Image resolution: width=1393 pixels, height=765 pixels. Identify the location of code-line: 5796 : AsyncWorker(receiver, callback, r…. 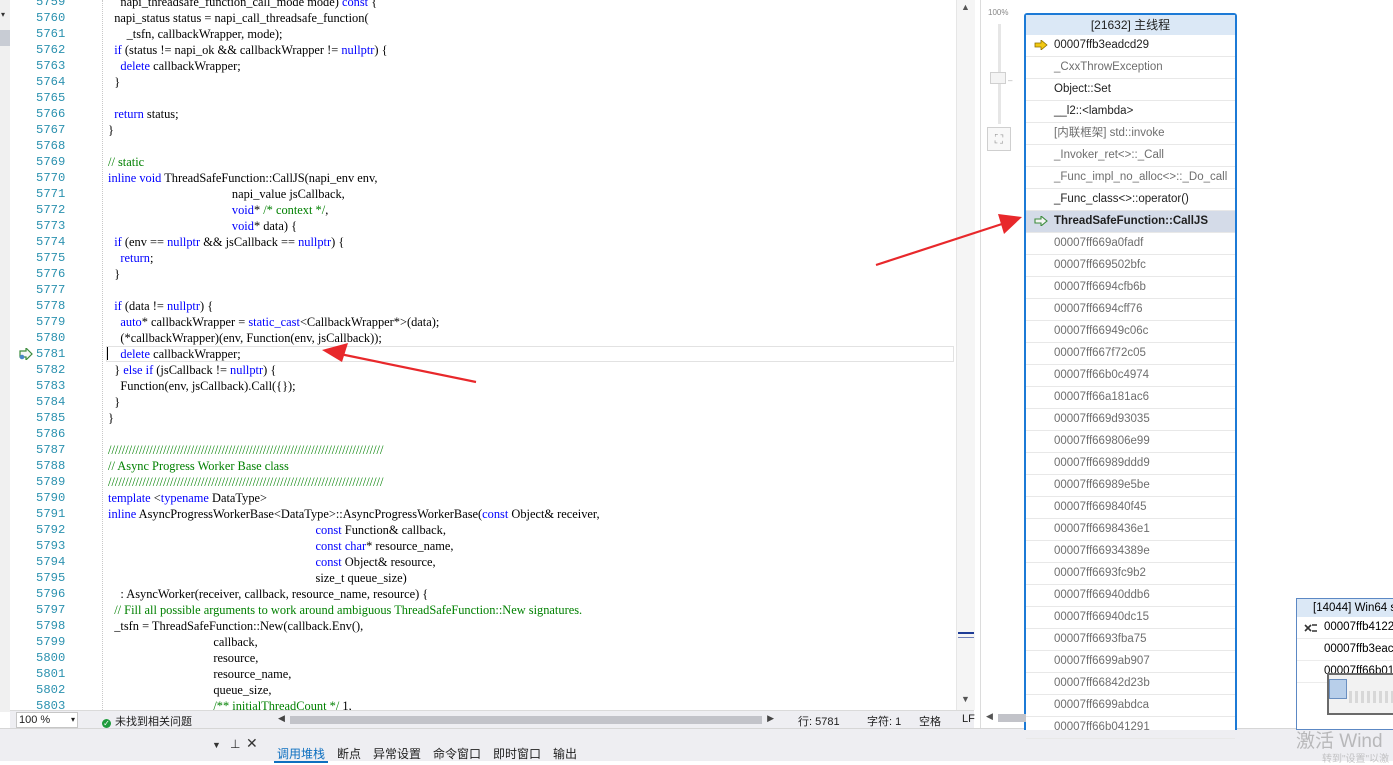
(483, 594).